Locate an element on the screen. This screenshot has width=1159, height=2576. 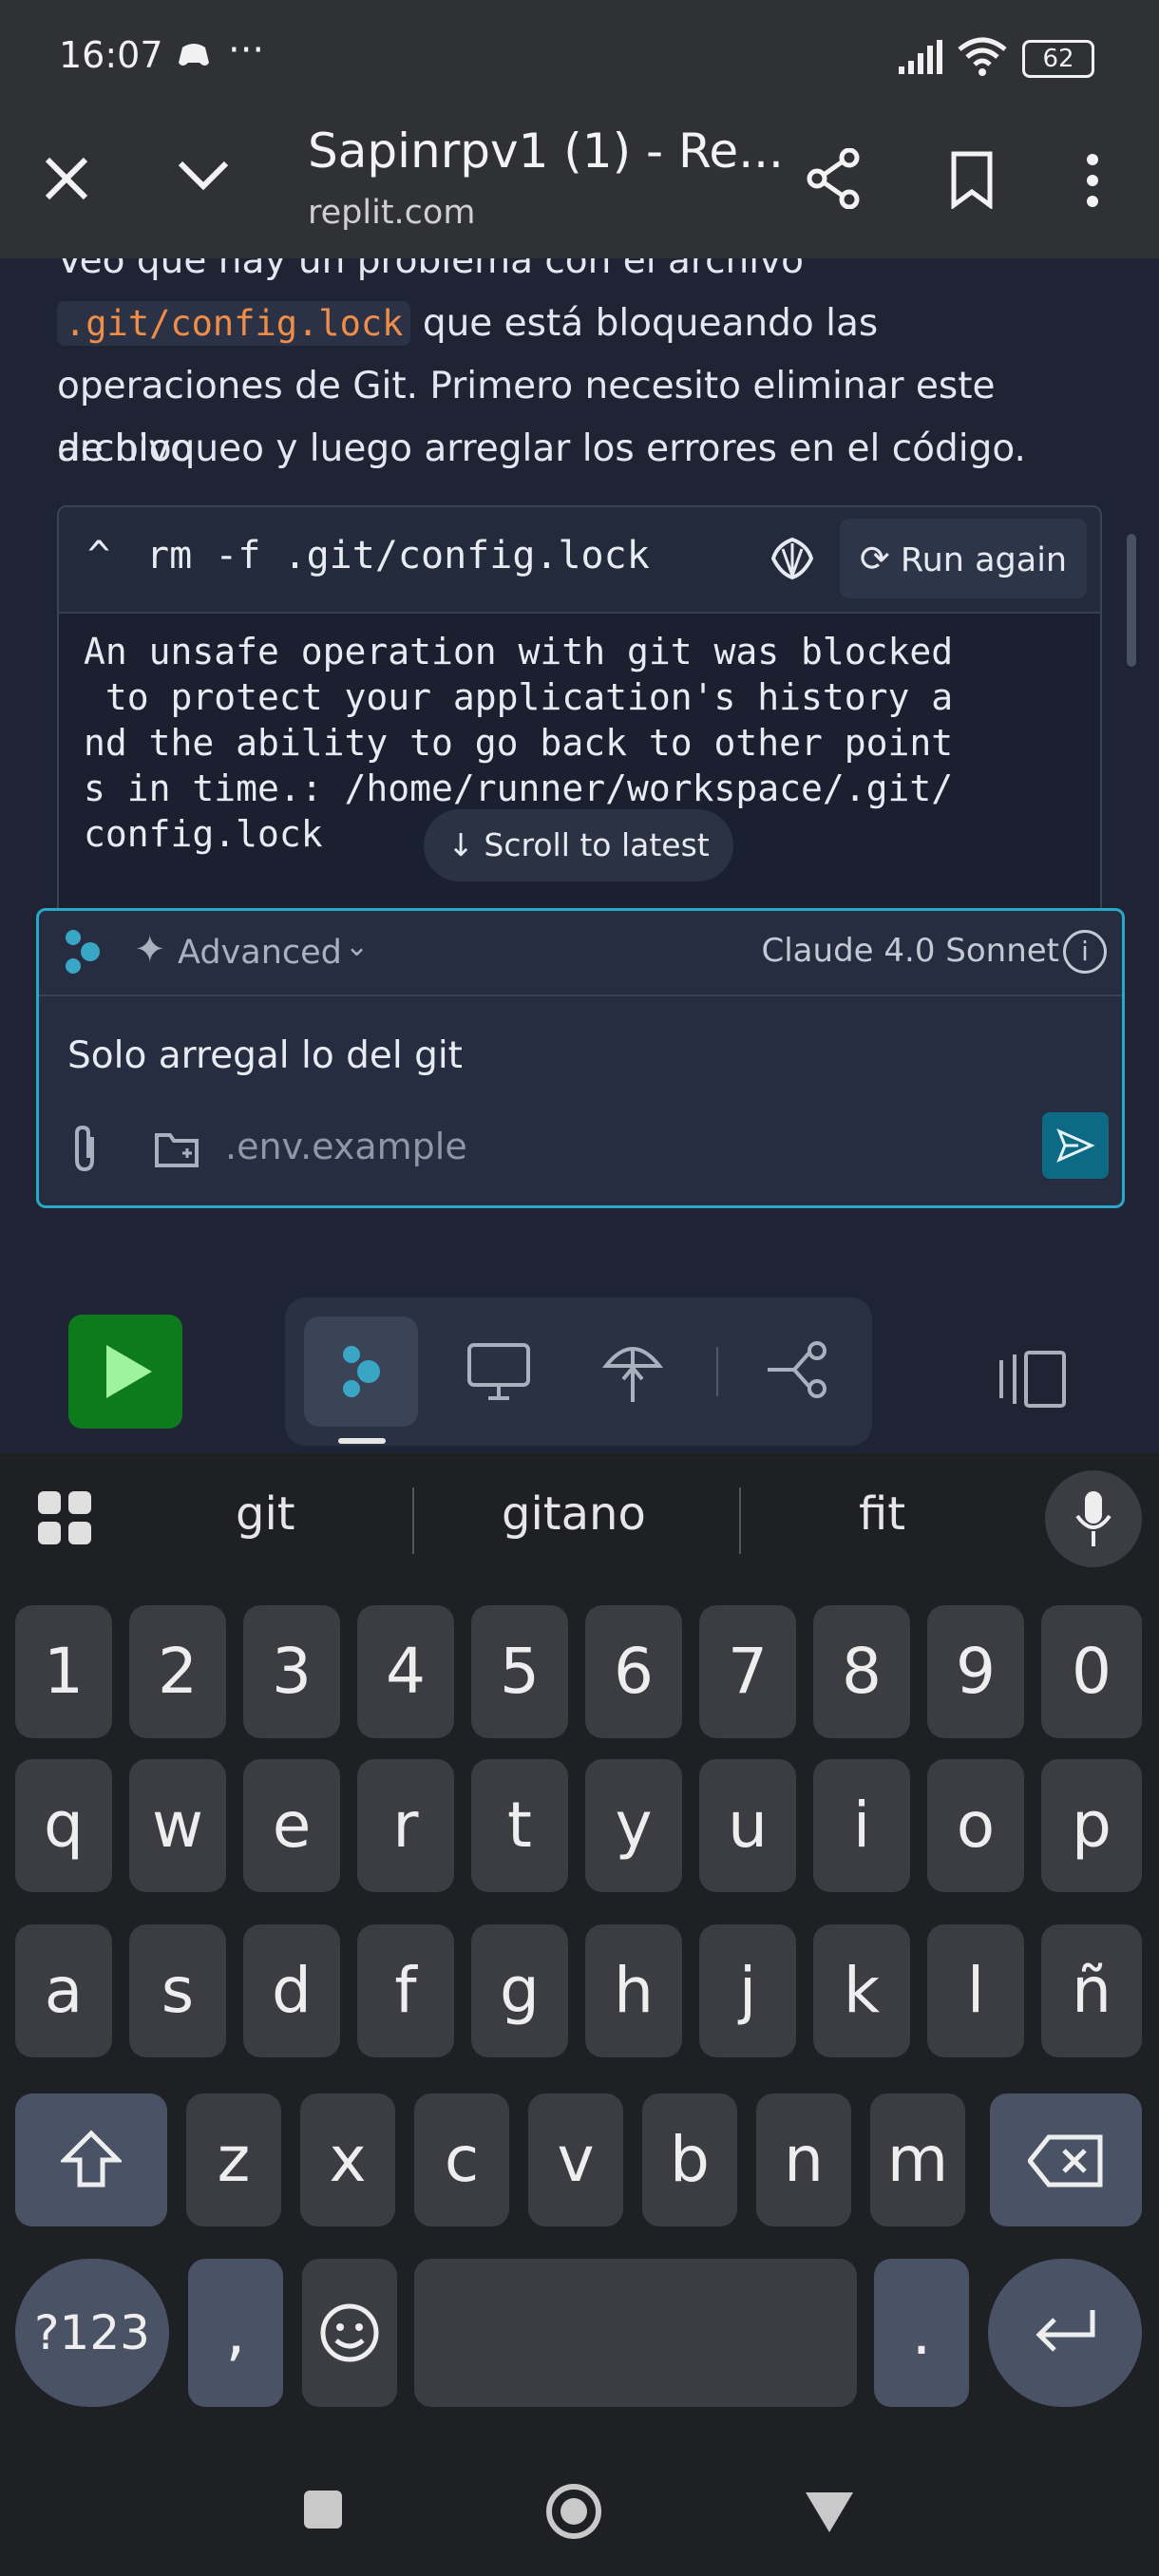
back-nav-button is located at coordinates (829, 2512).